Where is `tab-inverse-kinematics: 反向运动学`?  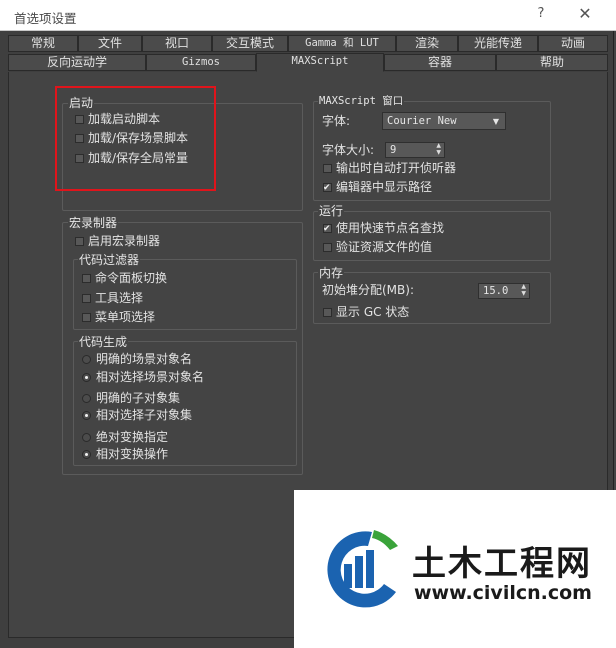
tab-inverse-kinematics: 反向运动学 is located at coordinates (77, 62).